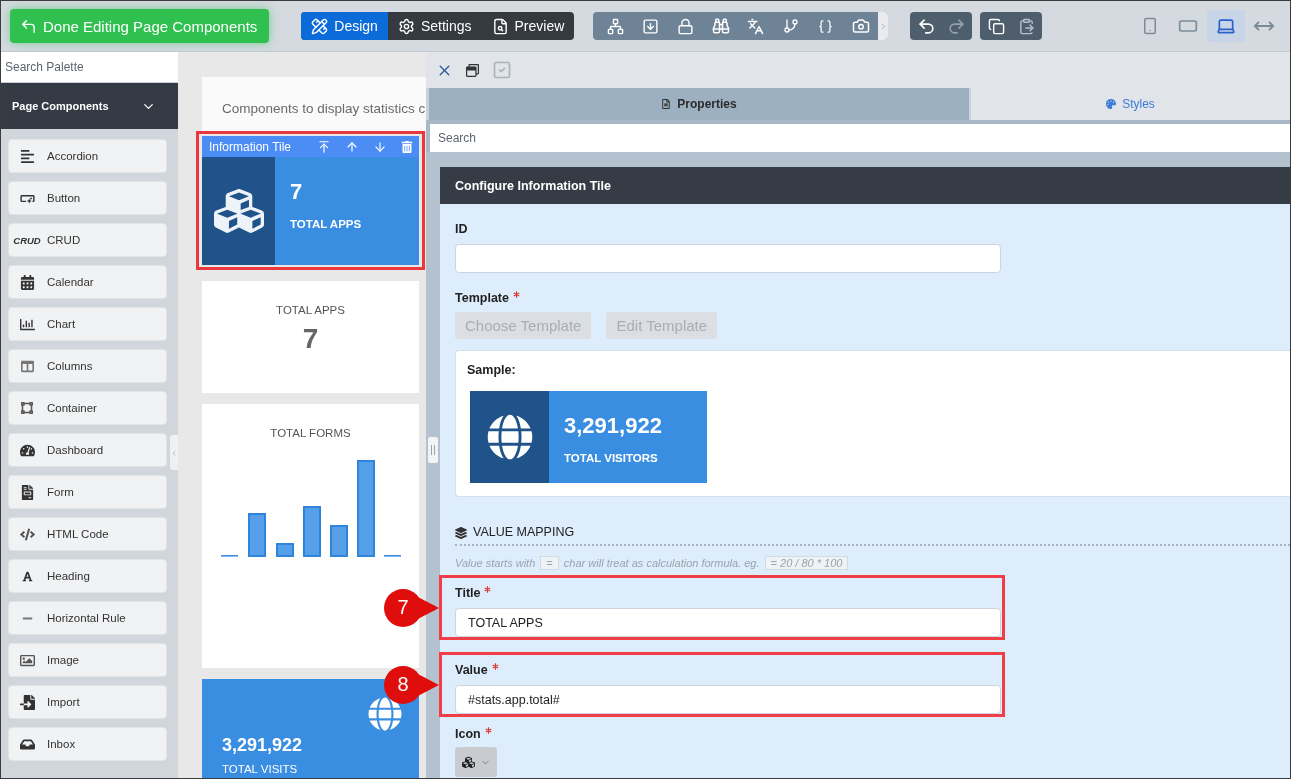  What do you see at coordinates (434, 26) in the screenshot?
I see `mode-tab: Settings` at bounding box center [434, 26].